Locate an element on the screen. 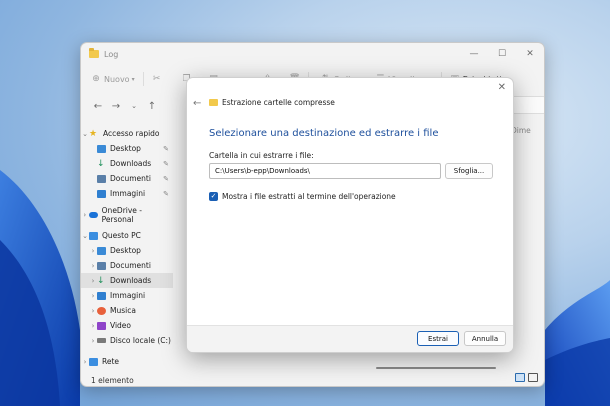 The width and height of the screenshot is (610, 406). sidebar-item-label: Disco locale (C:) is located at coordinates (140, 340).